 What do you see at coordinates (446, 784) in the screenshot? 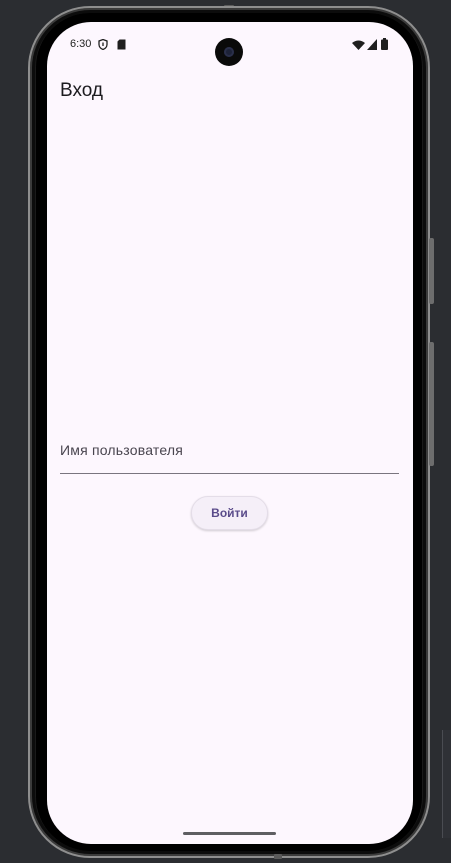
I see `emulator-side-panel` at bounding box center [446, 784].